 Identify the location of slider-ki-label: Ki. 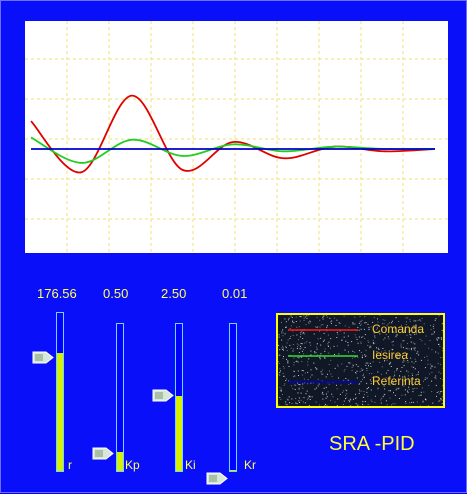
(190, 465).